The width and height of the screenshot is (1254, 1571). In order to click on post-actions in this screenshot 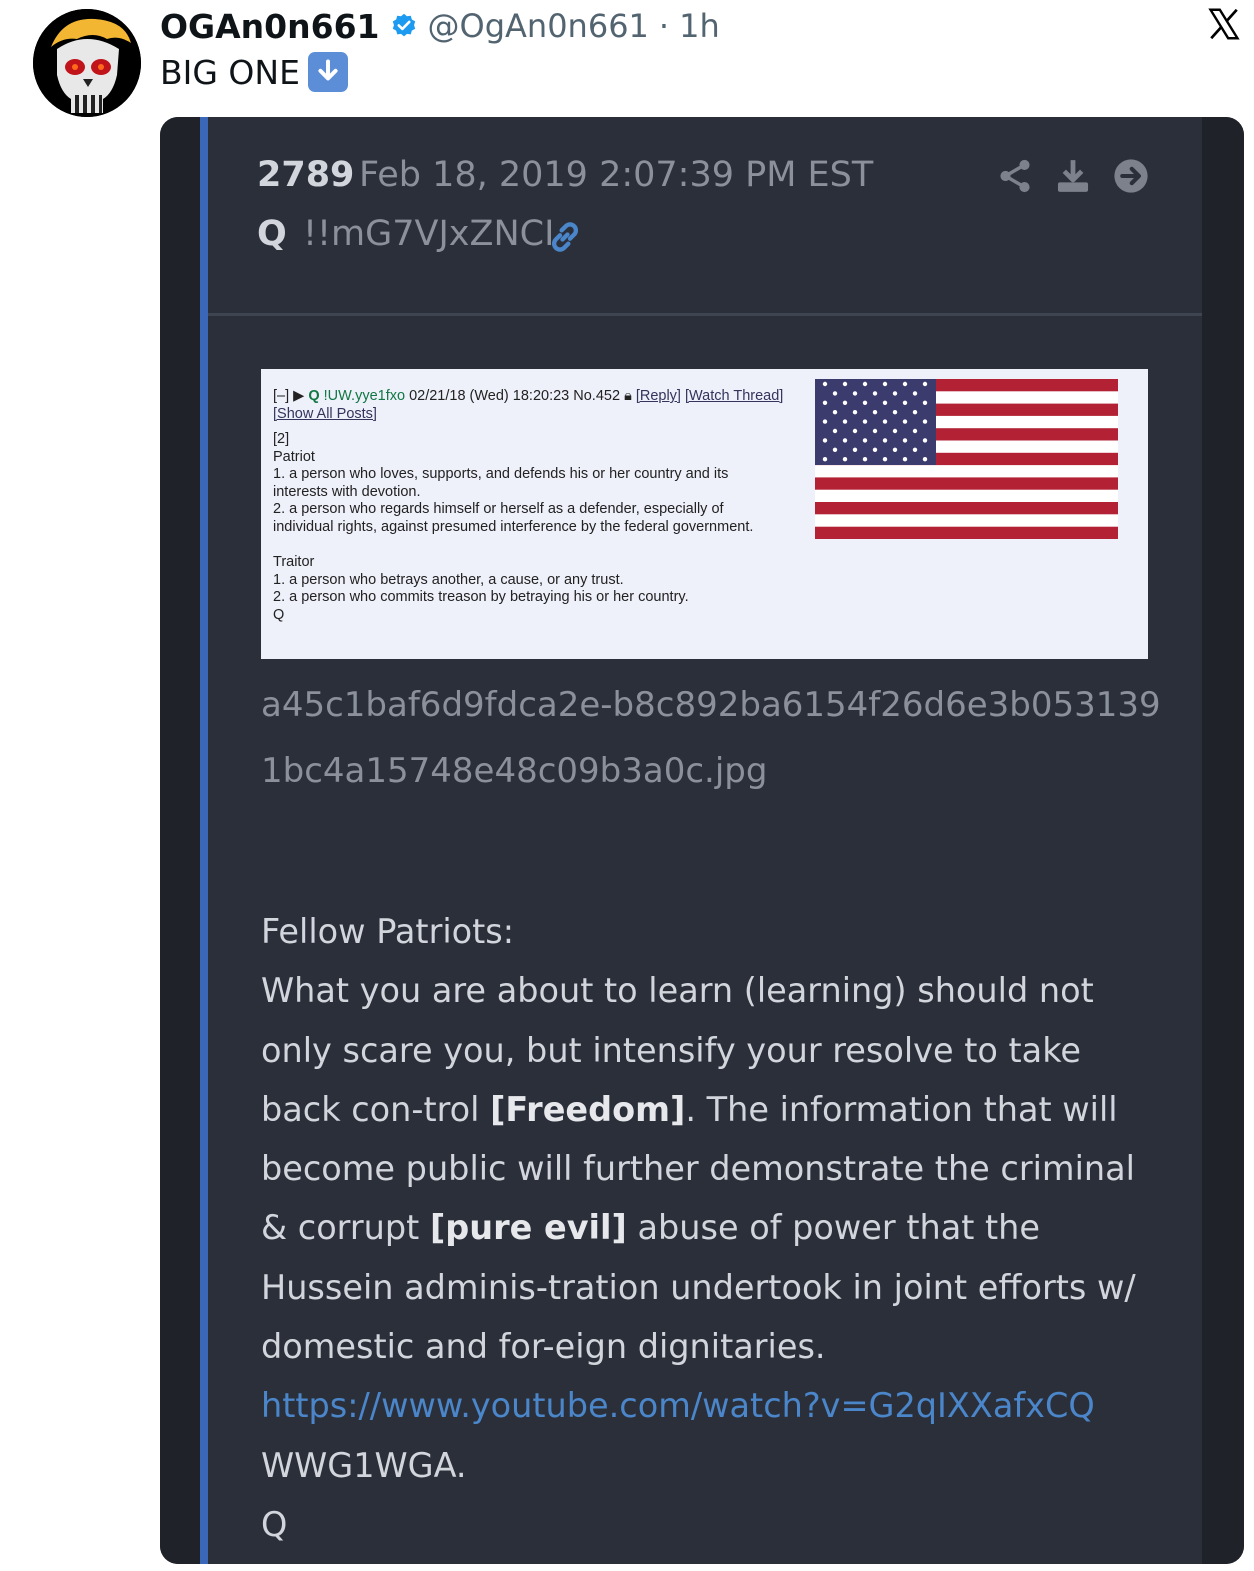, I will do `click(1073, 176)`.